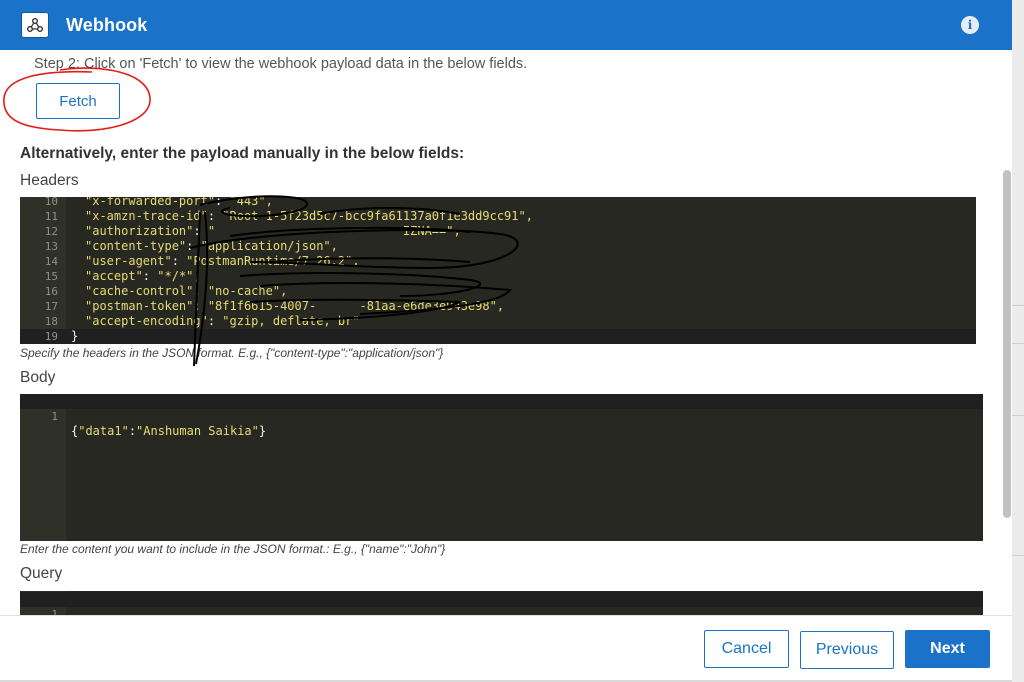 Image resolution: width=1024 pixels, height=682 pixels. I want to click on header-key: "accept", so click(114, 276).